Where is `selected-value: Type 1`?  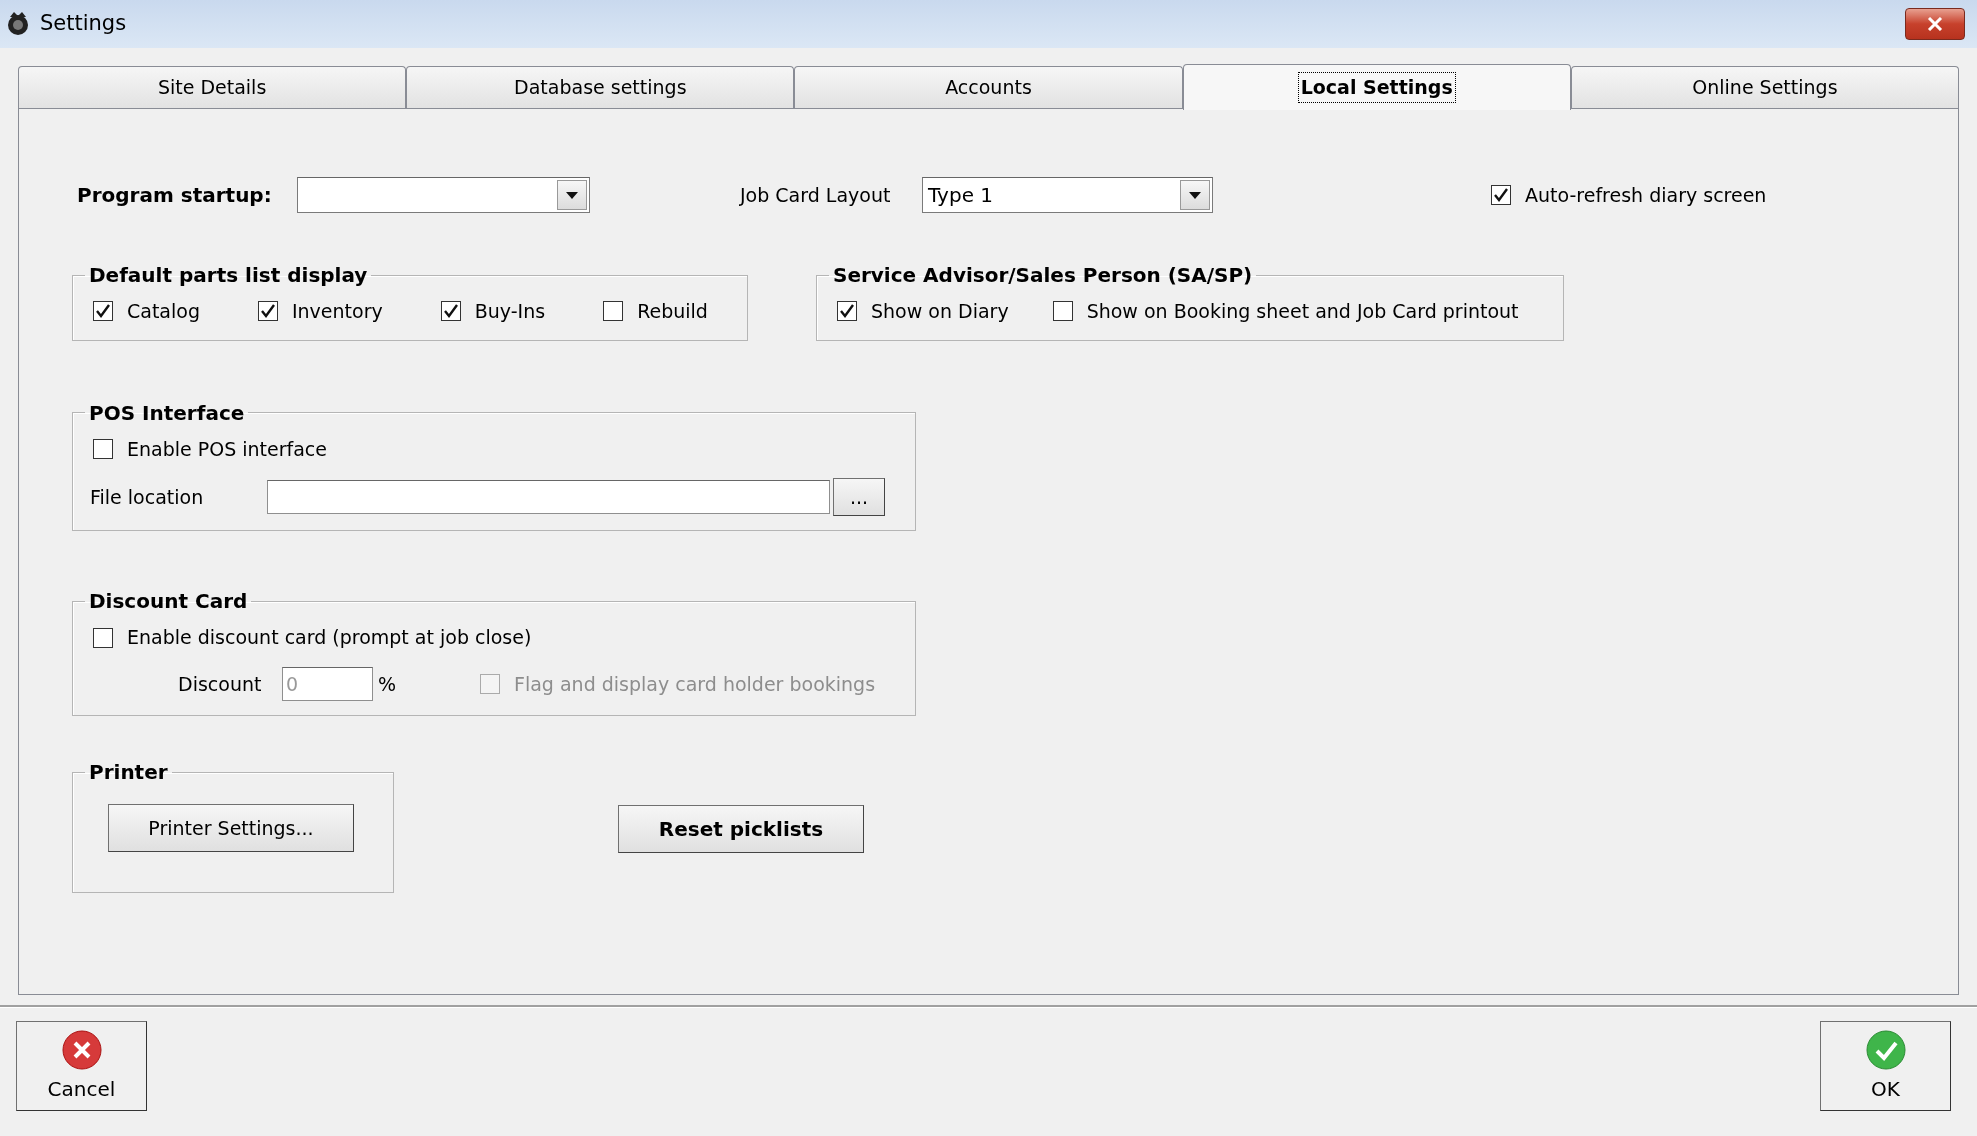 selected-value: Type 1 is located at coordinates (961, 195).